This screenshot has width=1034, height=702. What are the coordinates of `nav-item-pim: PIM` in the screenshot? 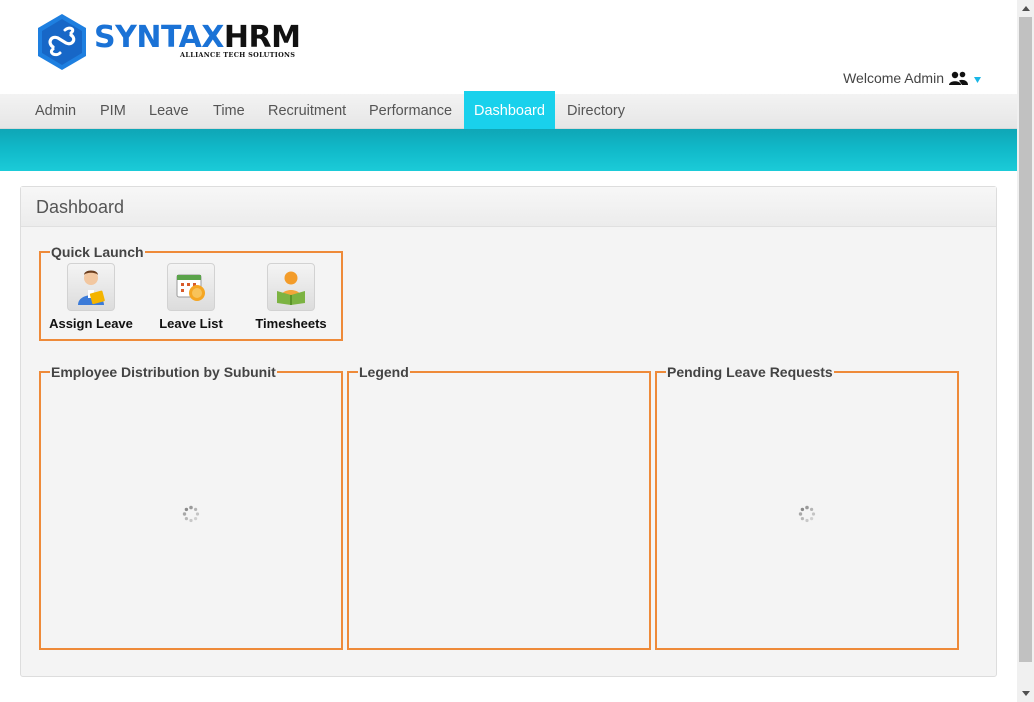 It's located at (113, 111).